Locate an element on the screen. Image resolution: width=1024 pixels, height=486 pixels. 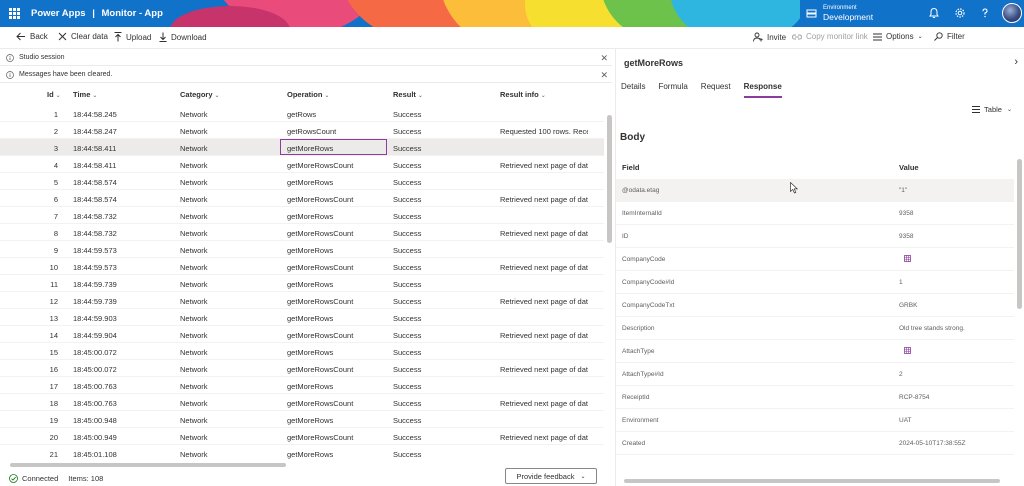
table-row: 1 18:44:58.245 Network getRows Success is located at coordinates (302, 113).